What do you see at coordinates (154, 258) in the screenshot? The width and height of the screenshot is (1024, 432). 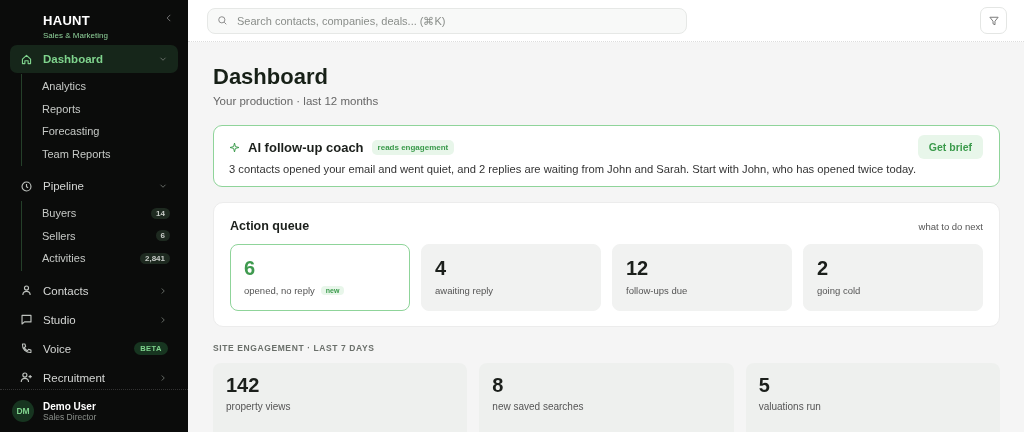 I see `count-badge: 2,841` at bounding box center [154, 258].